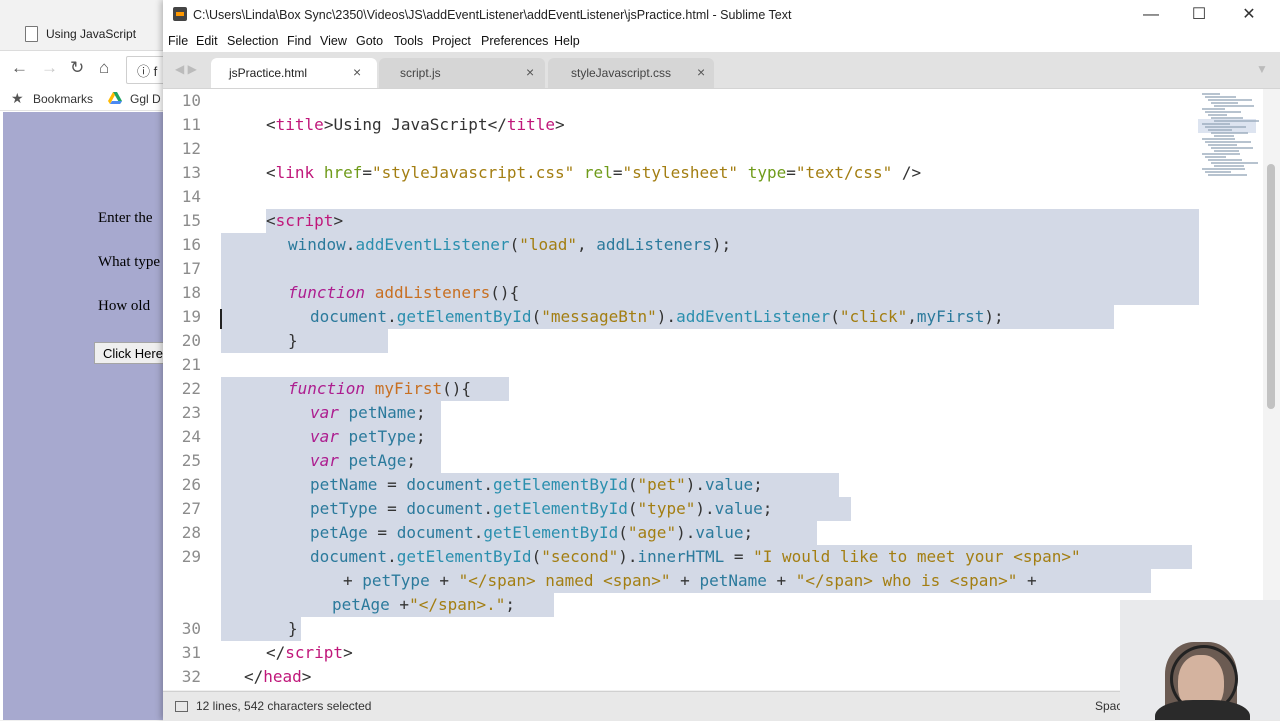 This screenshot has height=721, width=1280. What do you see at coordinates (180, 14) in the screenshot?
I see `sublime-app-icon` at bounding box center [180, 14].